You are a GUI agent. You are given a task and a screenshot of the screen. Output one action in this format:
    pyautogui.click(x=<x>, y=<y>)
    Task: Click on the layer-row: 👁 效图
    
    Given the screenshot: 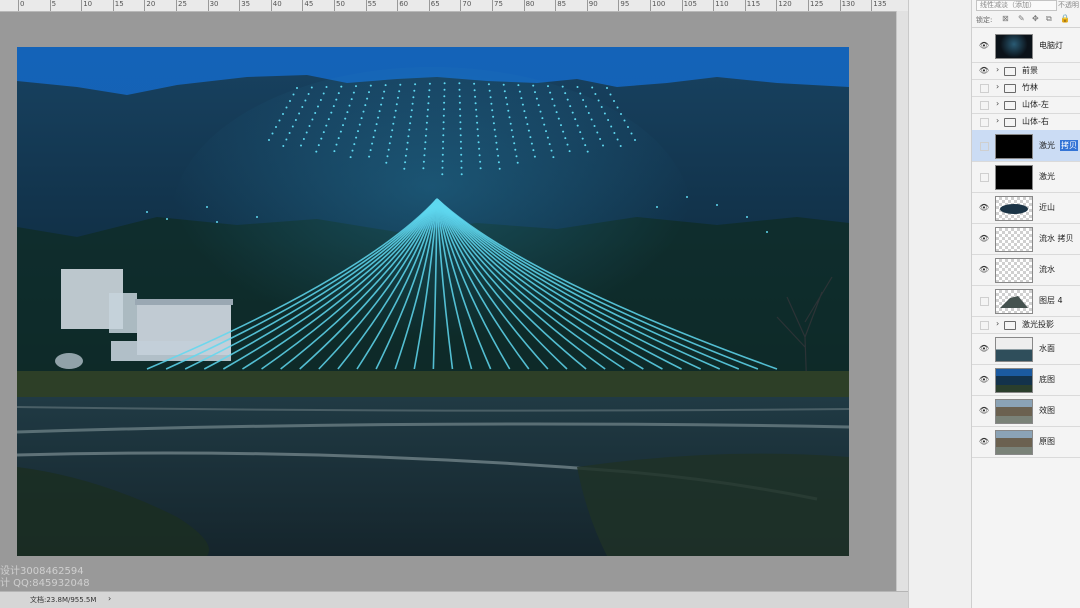 What is the action you would take?
    pyautogui.click(x=1026, y=411)
    